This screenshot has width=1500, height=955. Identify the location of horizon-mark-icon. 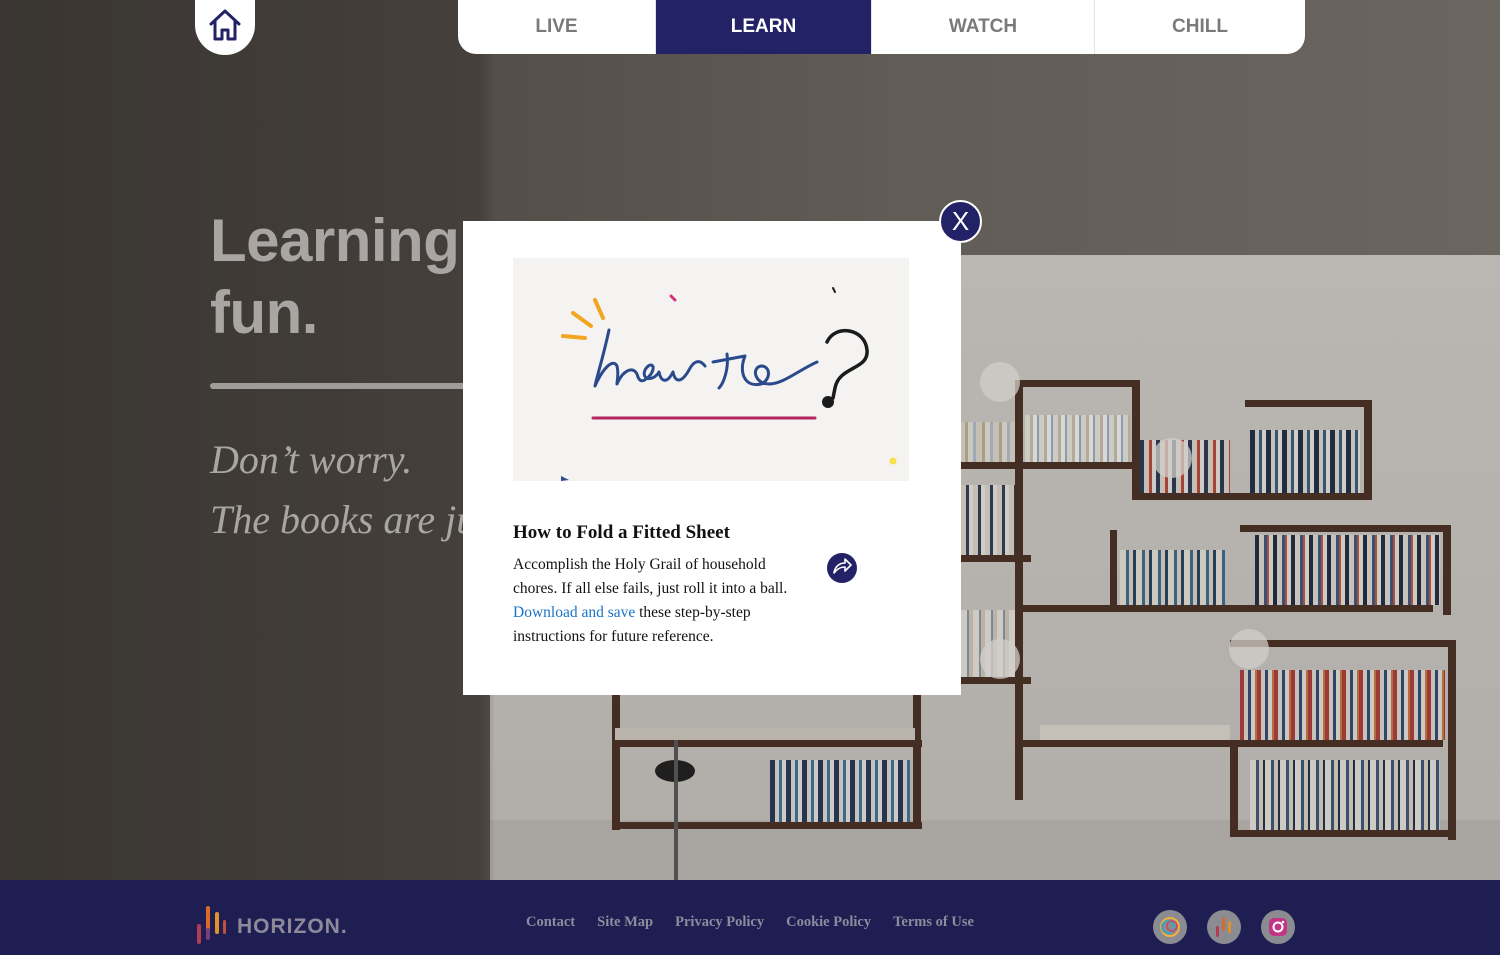
(211, 926).